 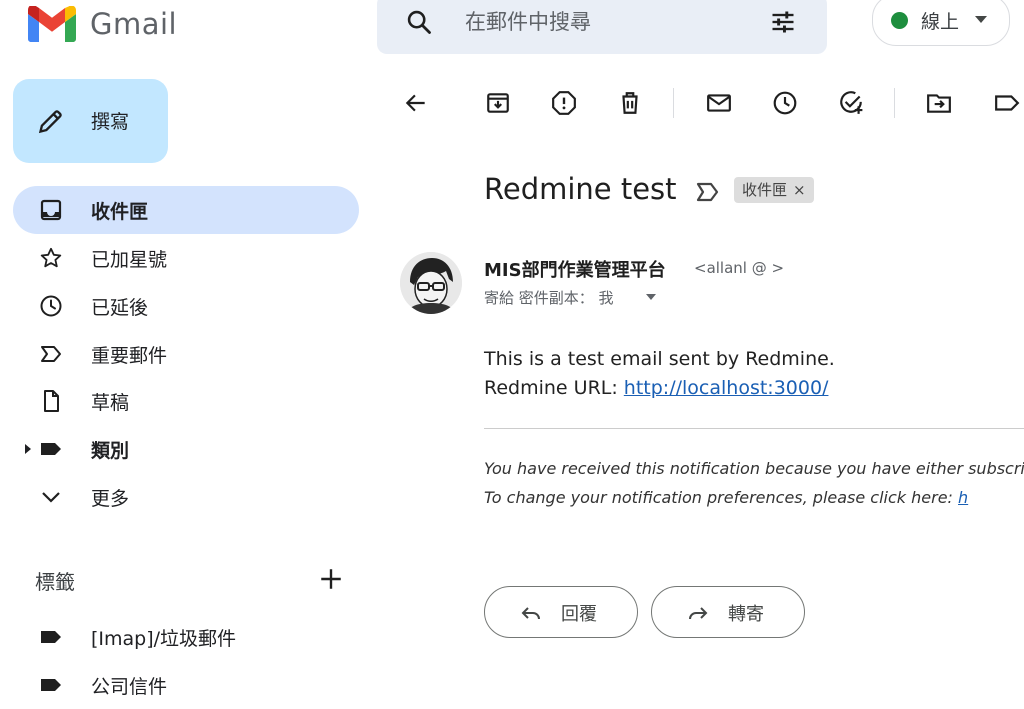 I want to click on status-dot, so click(x=899, y=20).